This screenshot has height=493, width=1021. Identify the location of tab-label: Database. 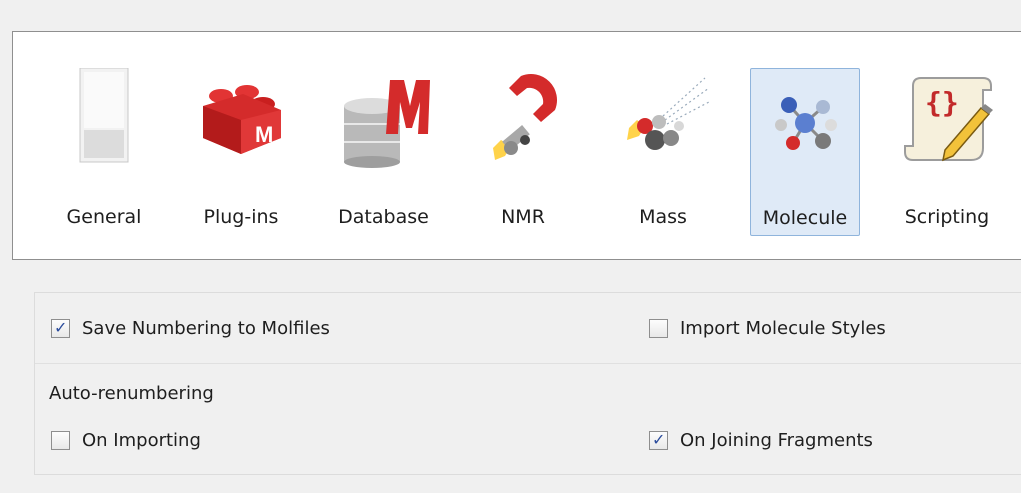
(383, 217).